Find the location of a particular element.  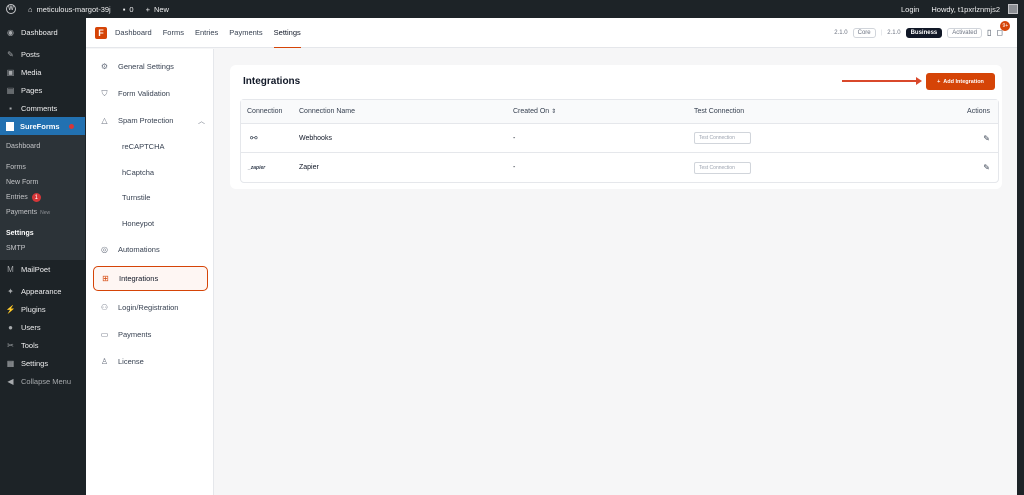

comments-link: ▪ 0 is located at coordinates (128, 9).